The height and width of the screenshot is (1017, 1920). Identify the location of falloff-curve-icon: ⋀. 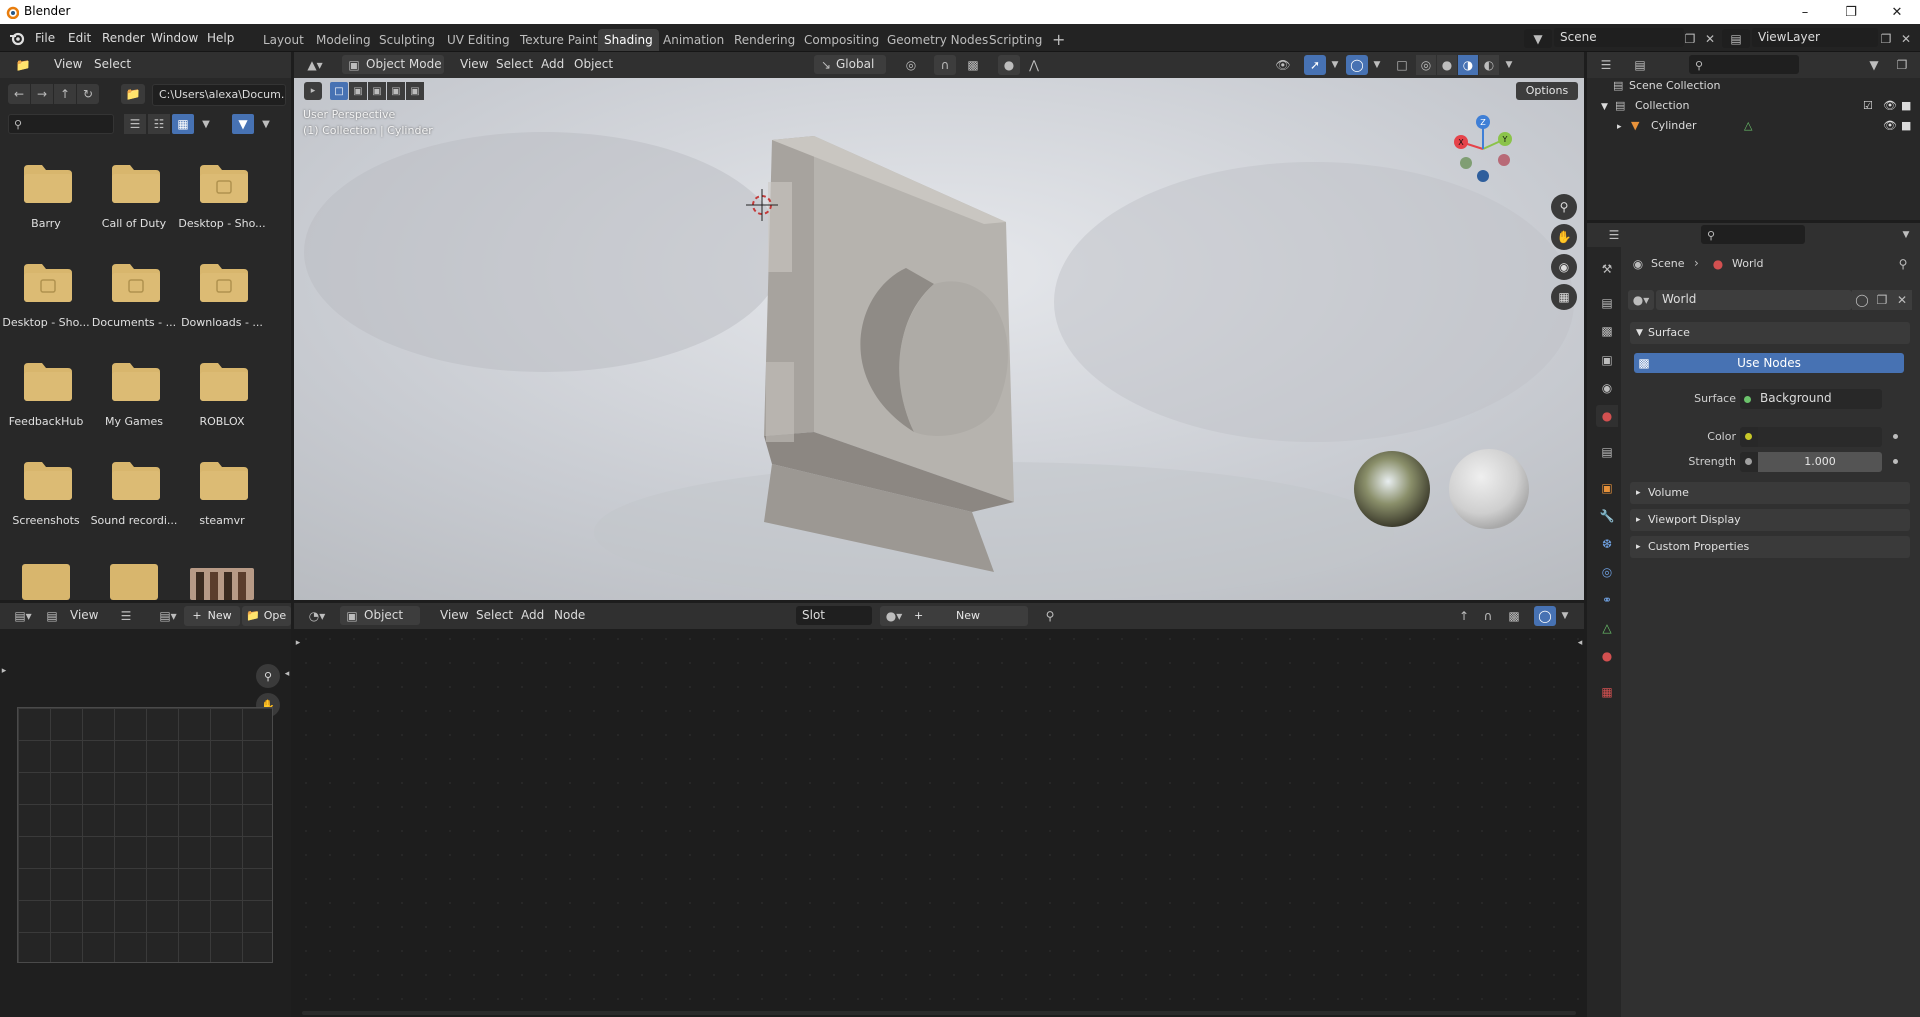
(1034, 65).